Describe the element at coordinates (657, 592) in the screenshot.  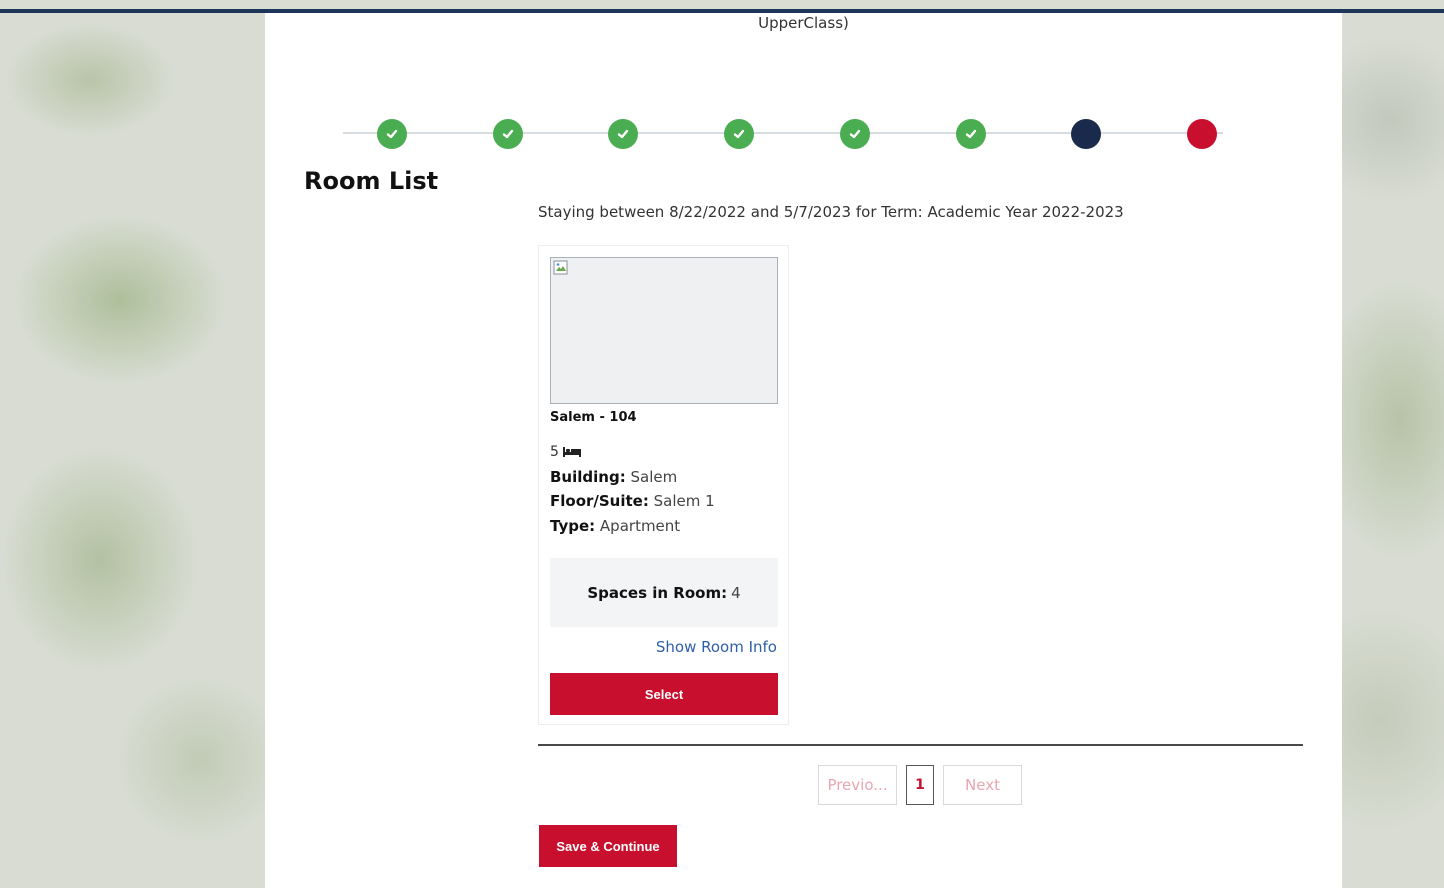
I see `spaces-label: Spaces in Room:` at that location.